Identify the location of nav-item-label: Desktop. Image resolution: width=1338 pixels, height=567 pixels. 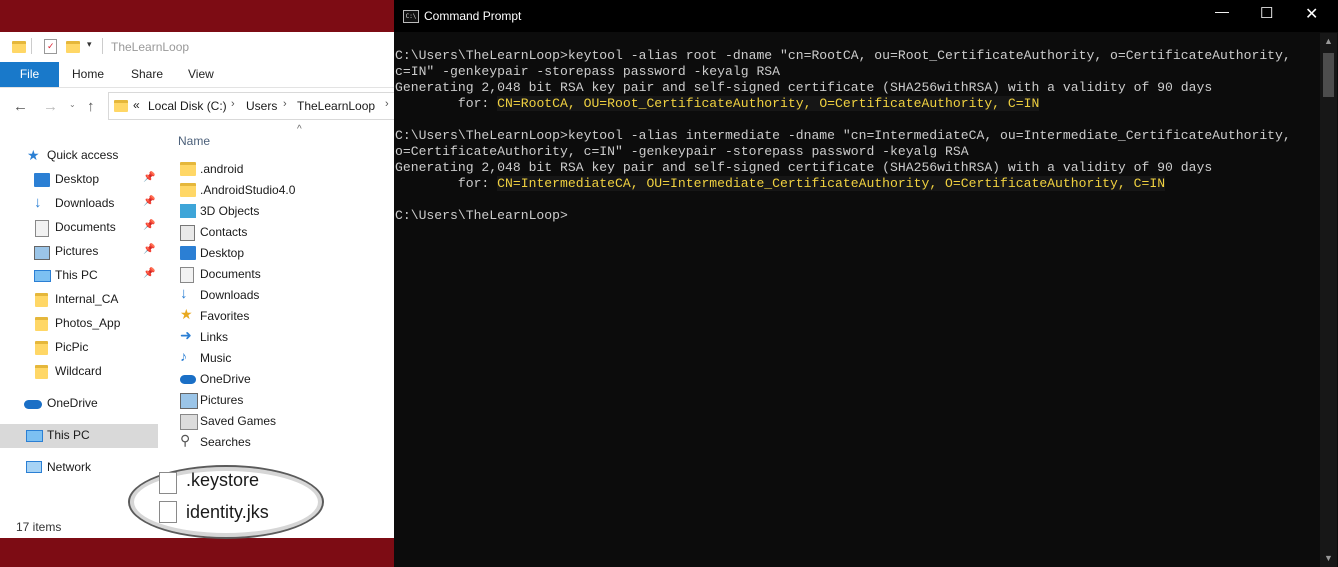
(77, 179).